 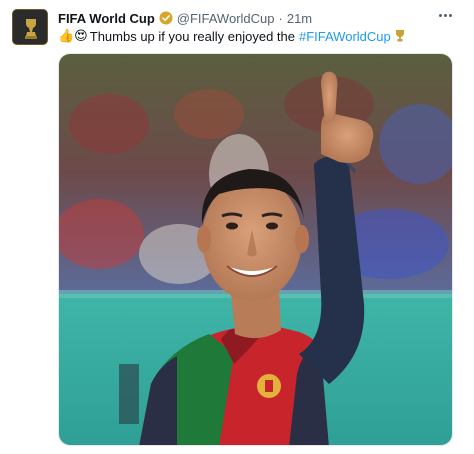 I want to click on verified-badge-icon, so click(x=166, y=18).